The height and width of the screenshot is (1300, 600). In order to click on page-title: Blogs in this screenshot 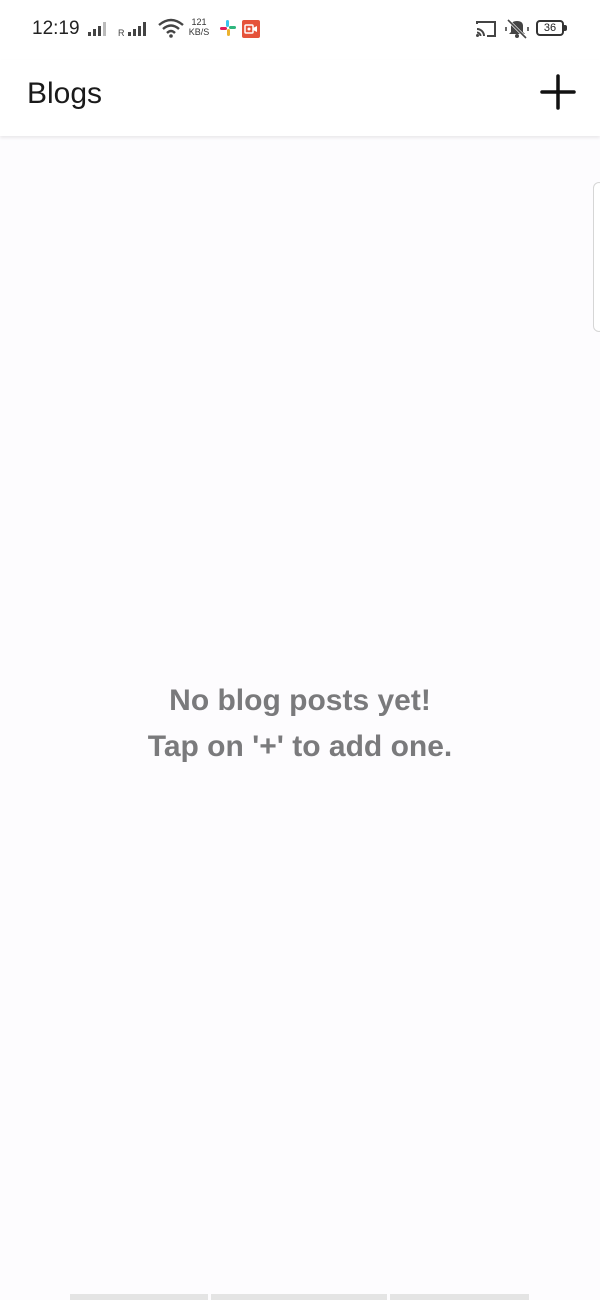, I will do `click(65, 93)`.